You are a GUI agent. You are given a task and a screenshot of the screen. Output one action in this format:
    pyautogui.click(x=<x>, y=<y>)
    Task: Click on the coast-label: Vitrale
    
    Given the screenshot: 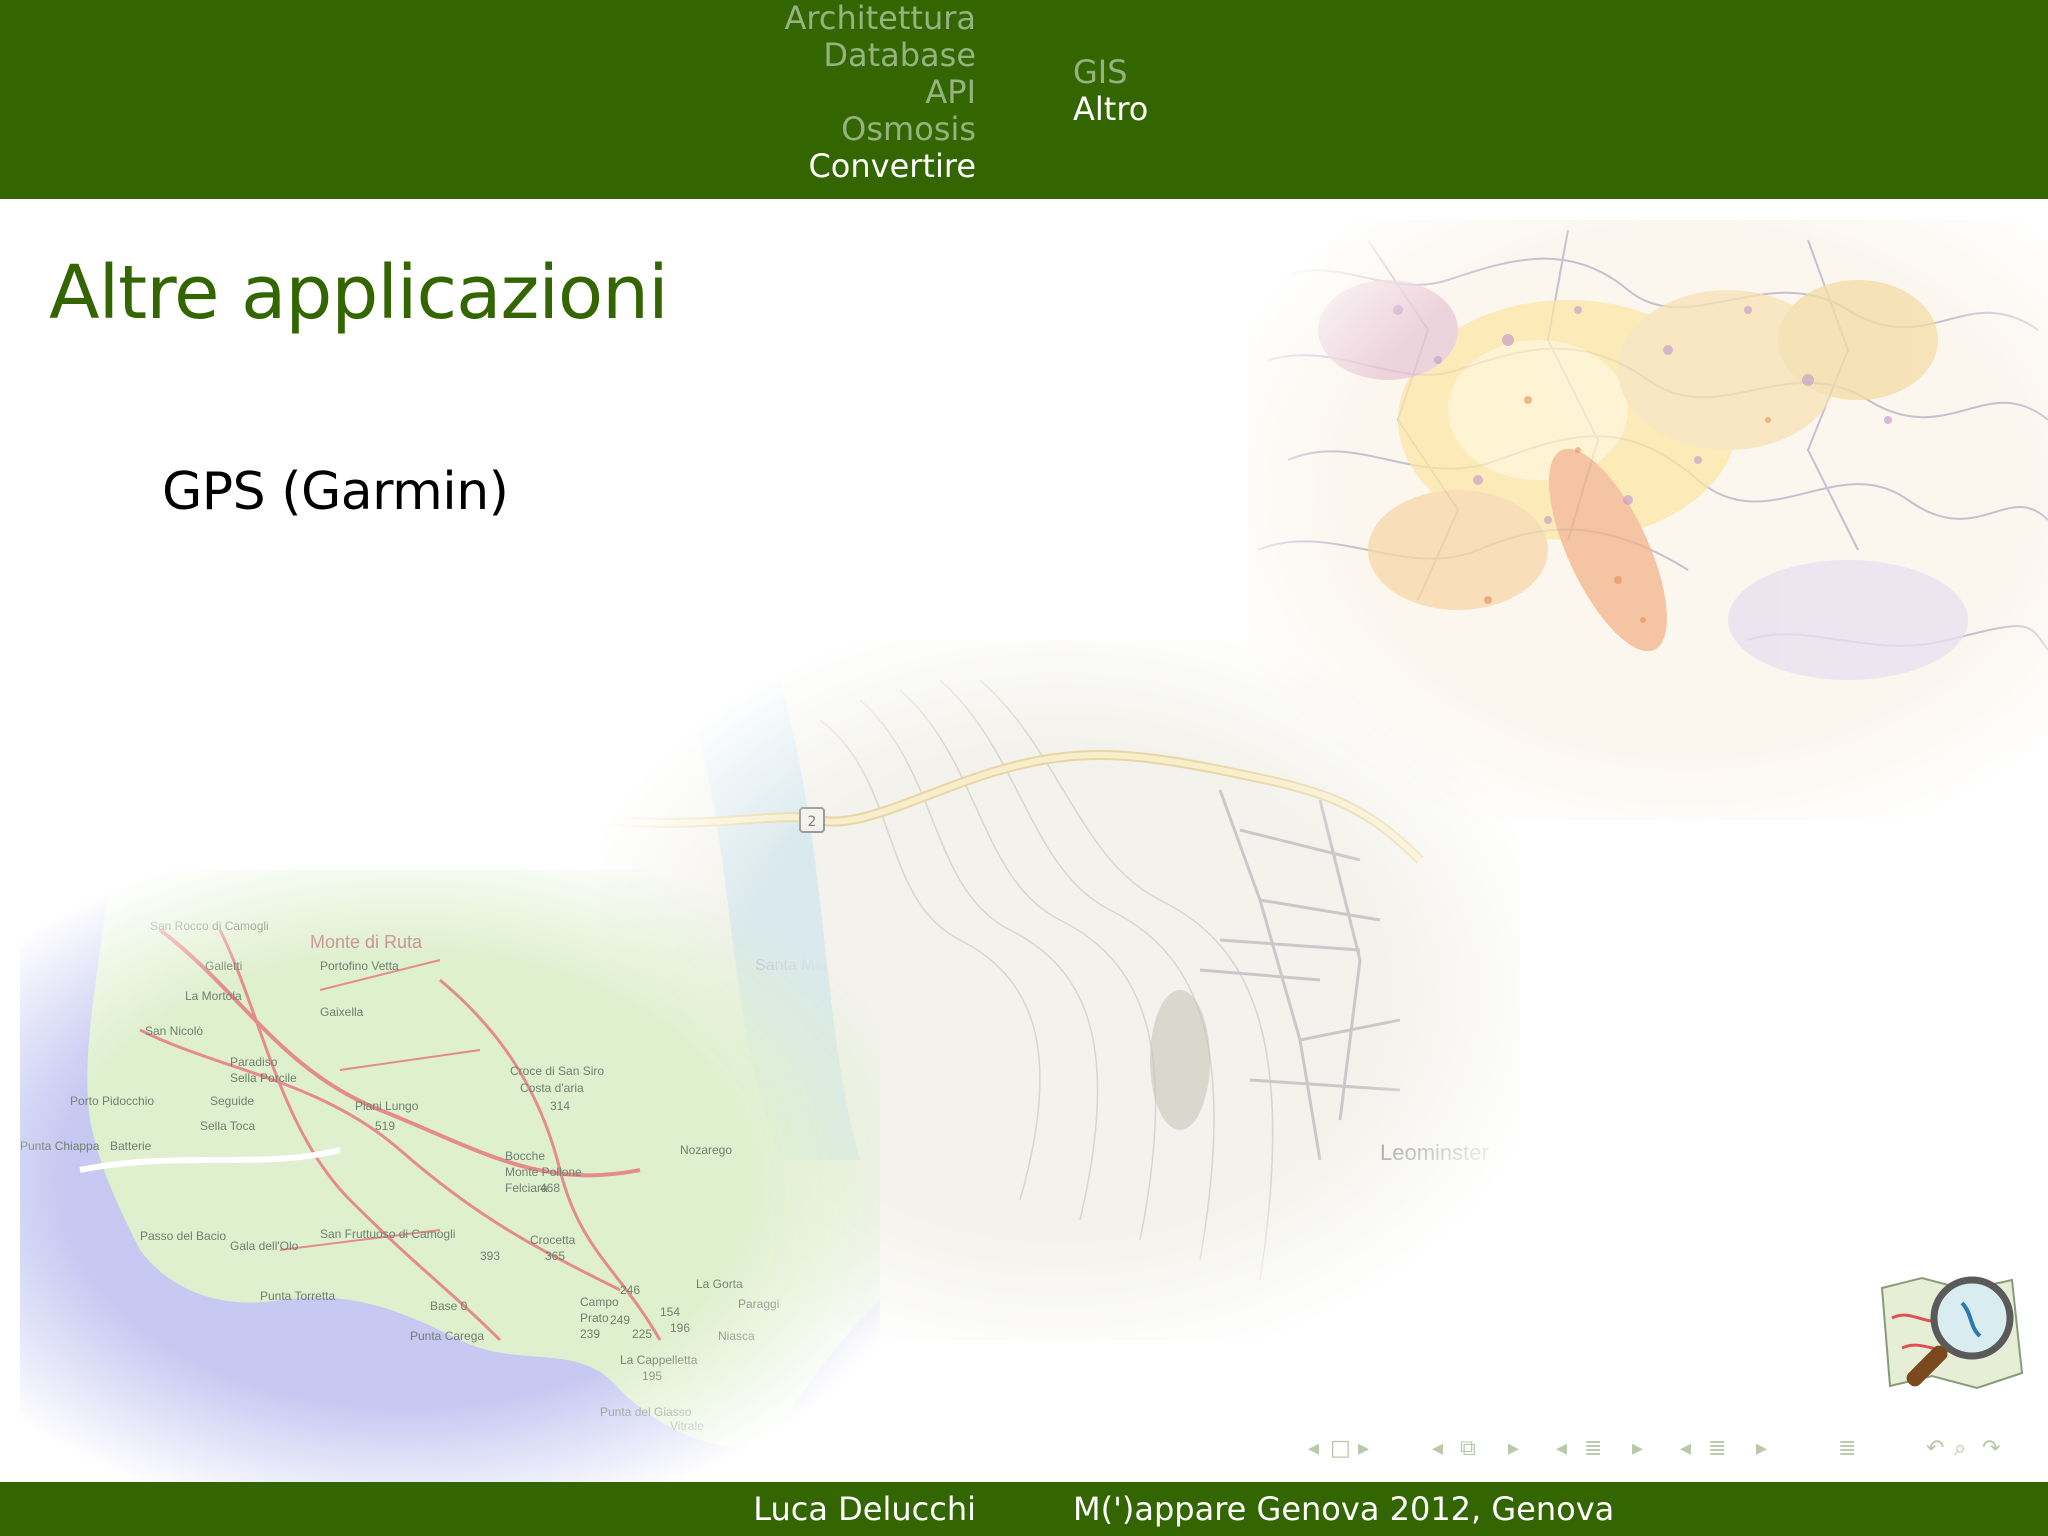 What is the action you would take?
    pyautogui.click(x=687, y=1426)
    